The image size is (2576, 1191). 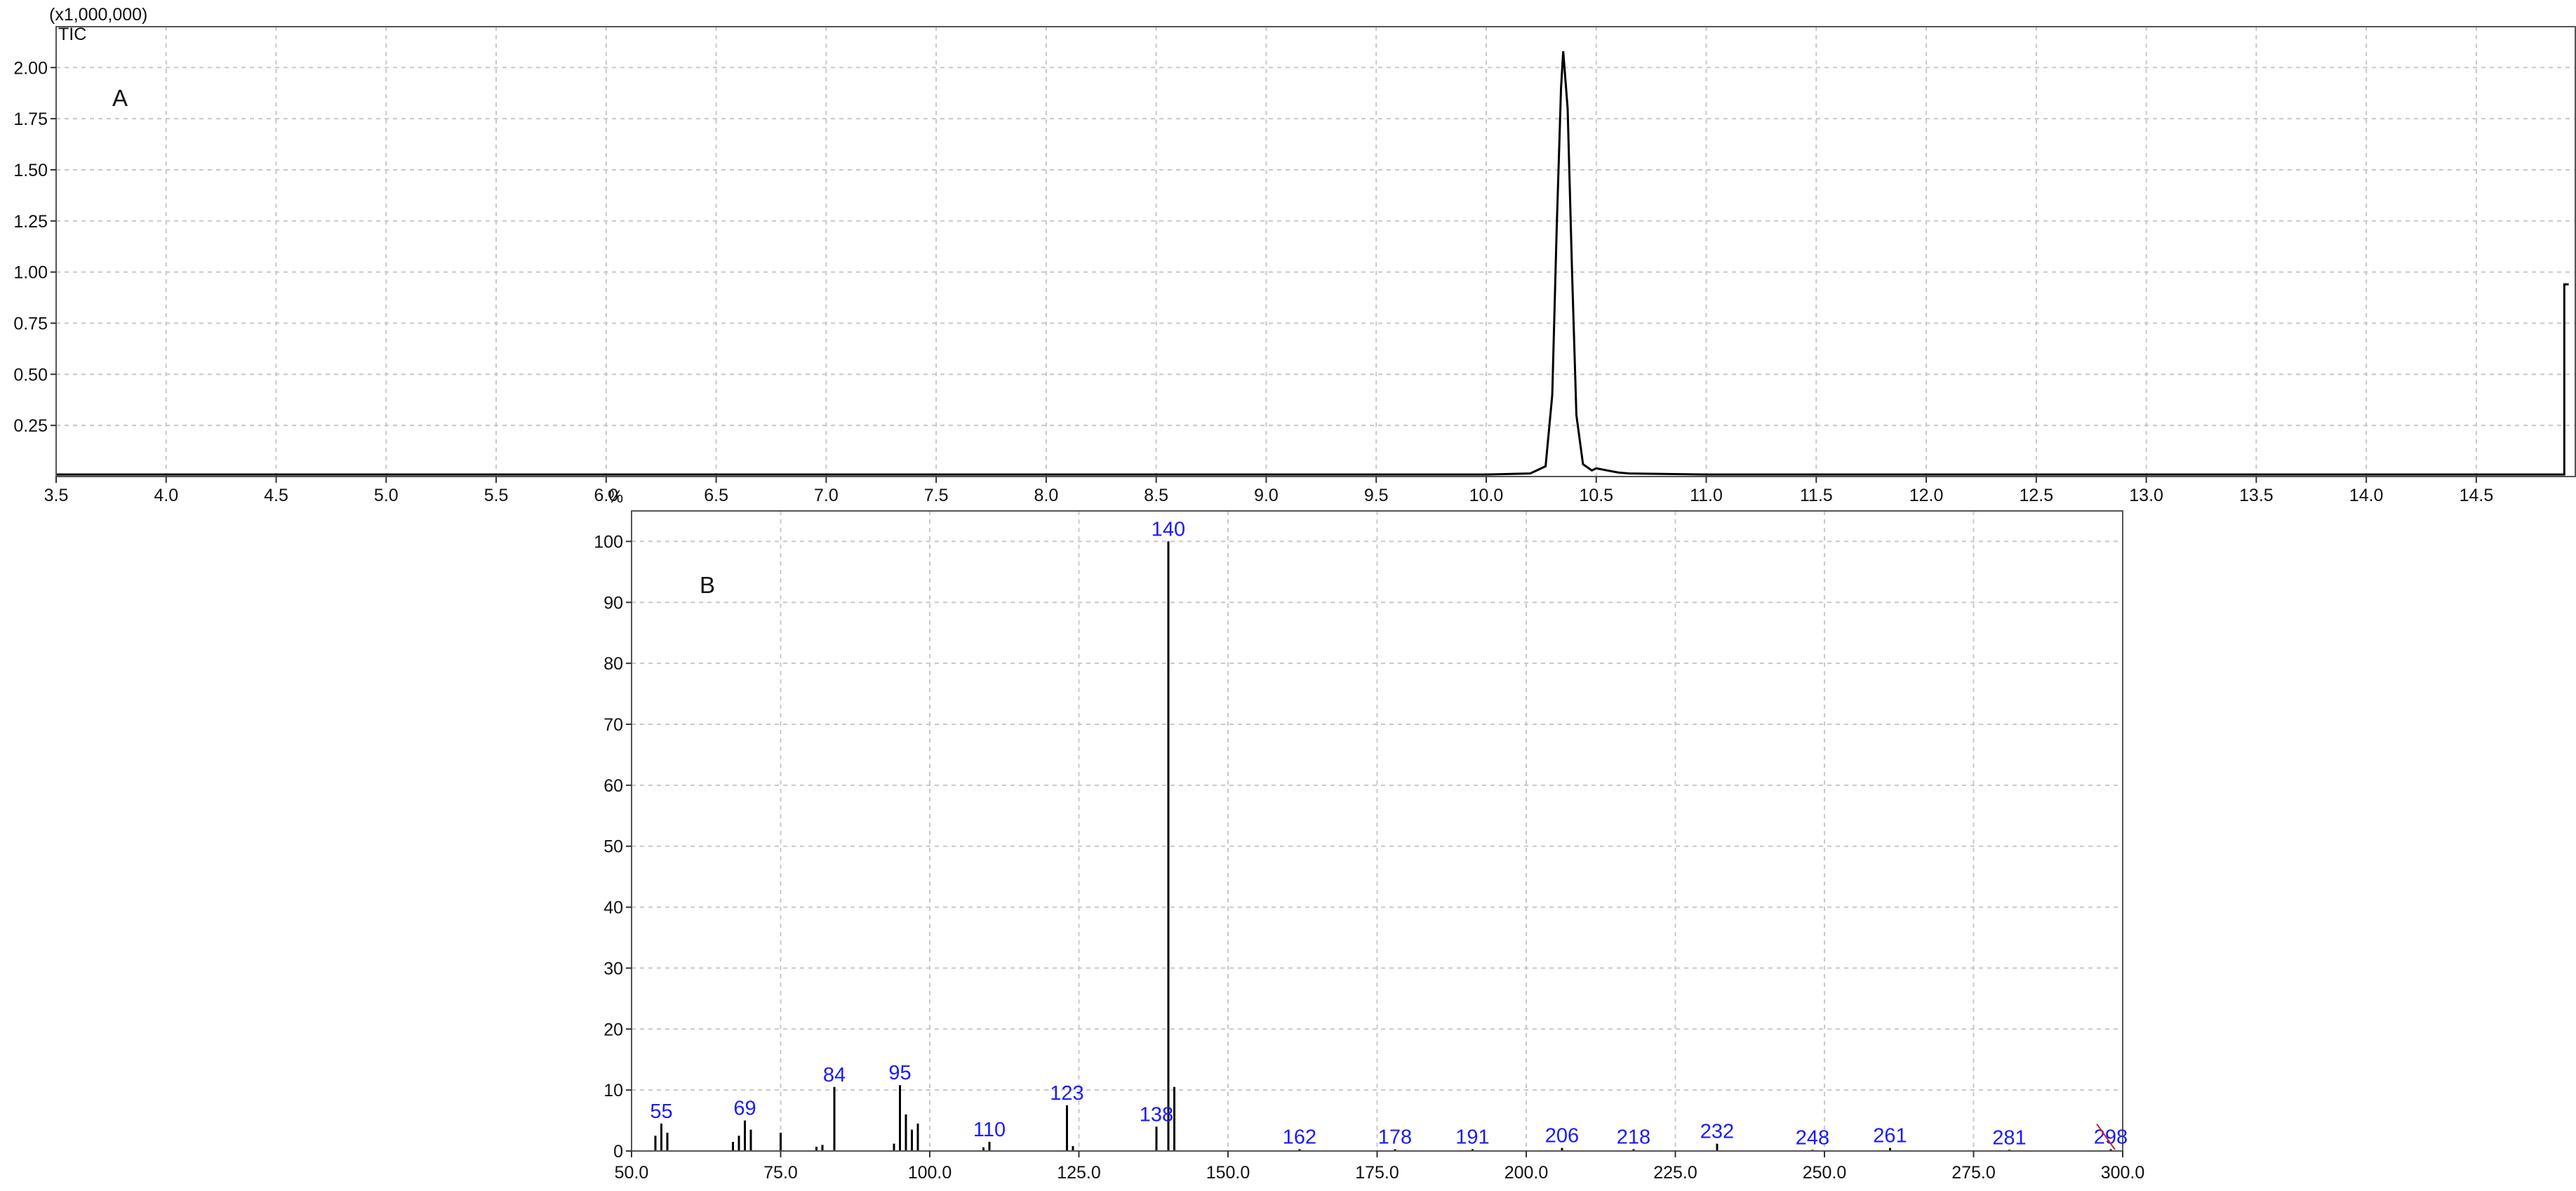 I want to click on x-tick-label: 13.5, so click(x=2256, y=496).